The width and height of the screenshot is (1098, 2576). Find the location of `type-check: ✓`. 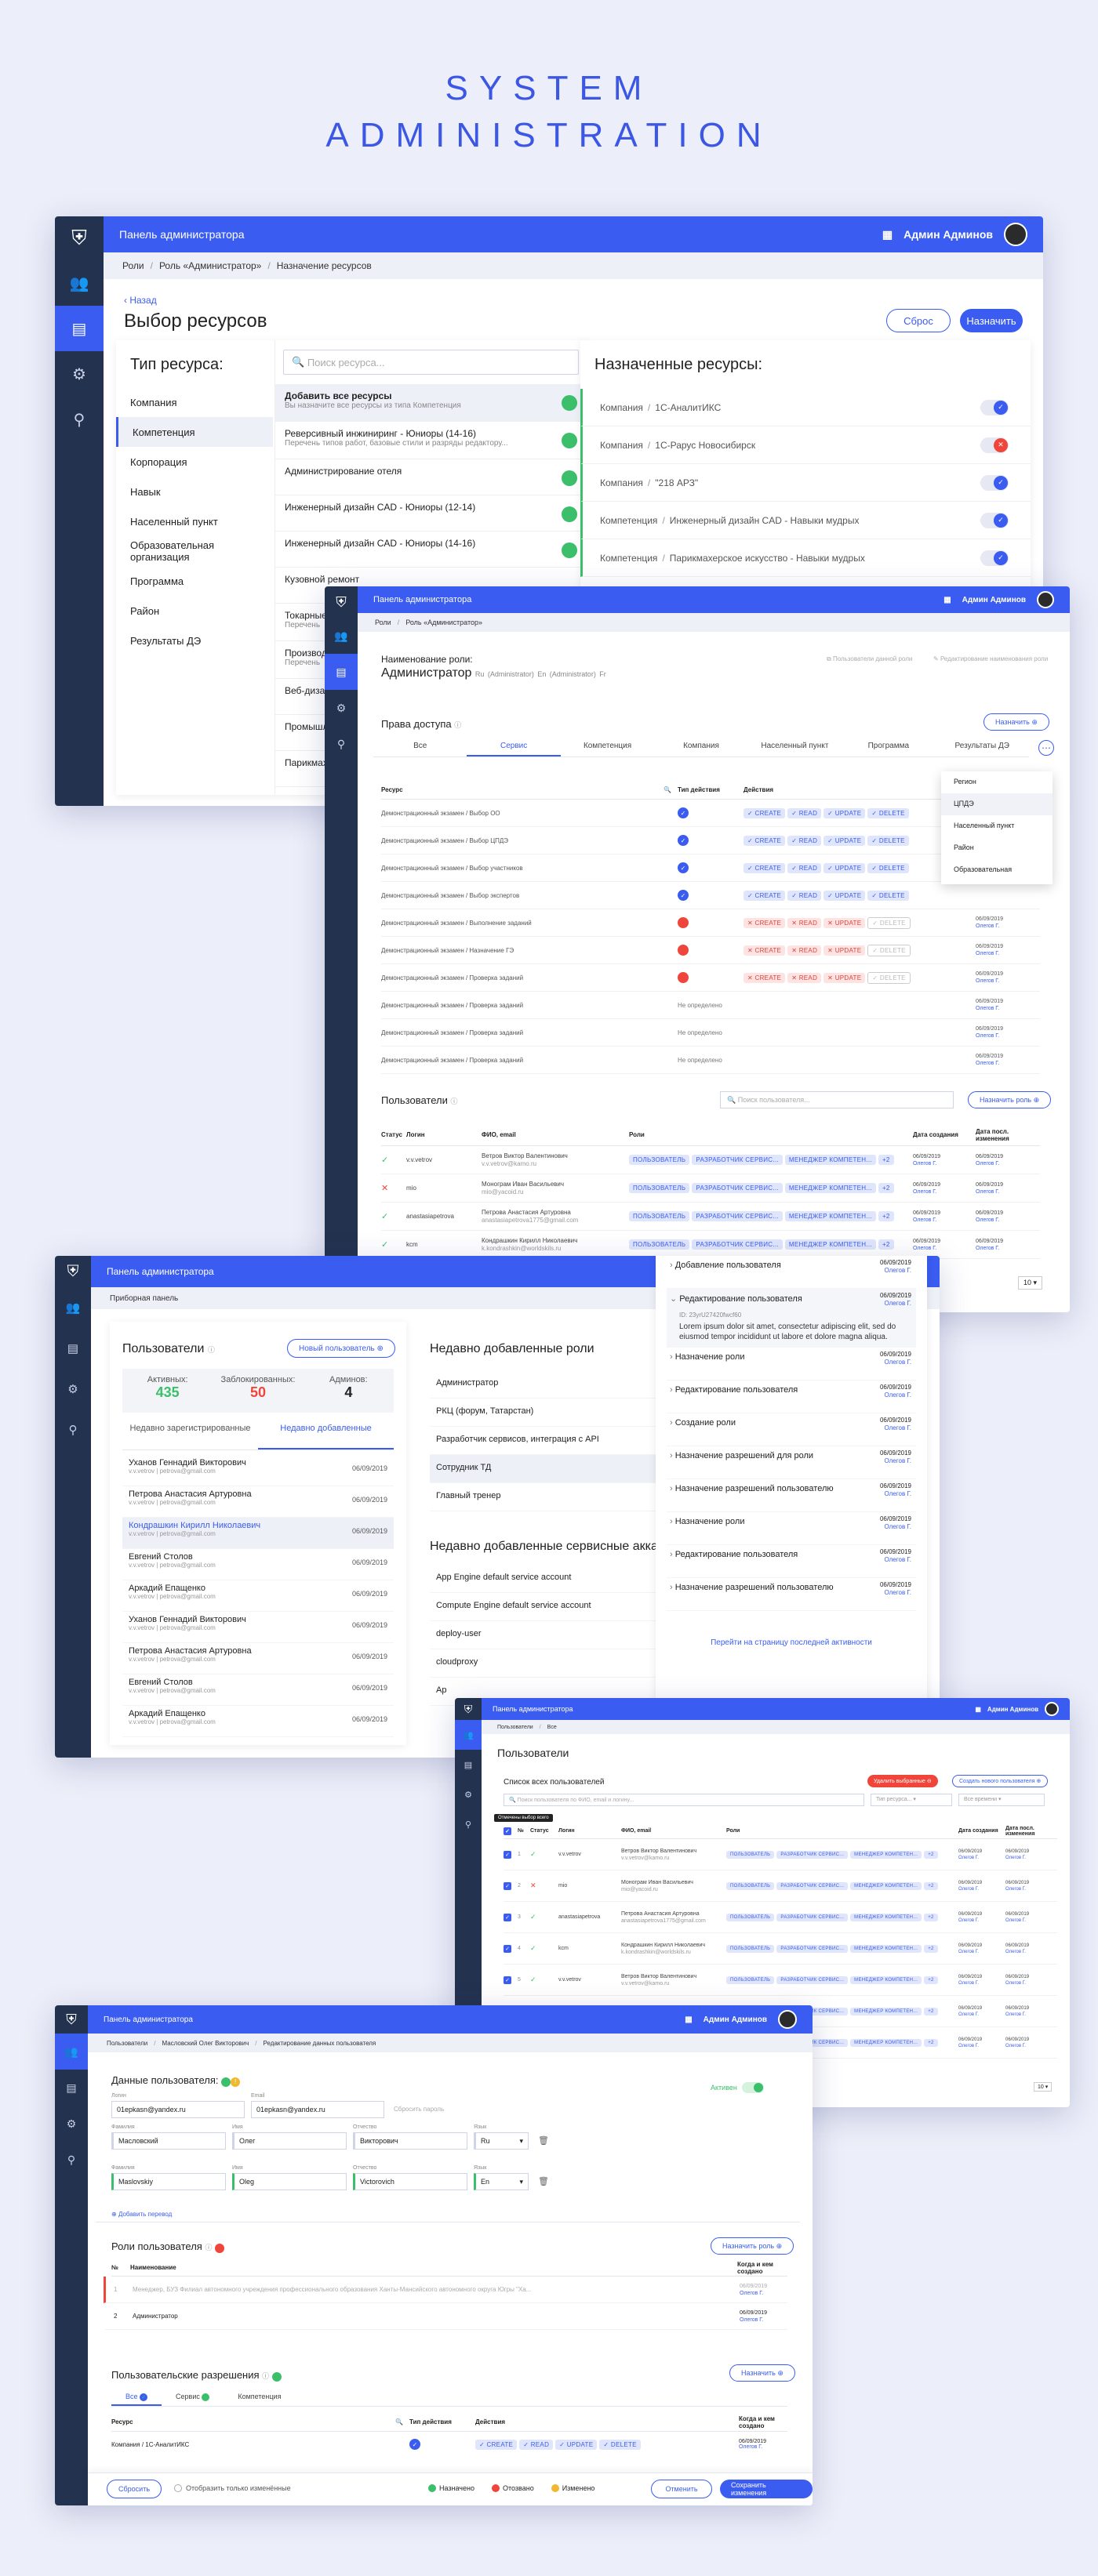

type-check: ✓ is located at coordinates (683, 868).